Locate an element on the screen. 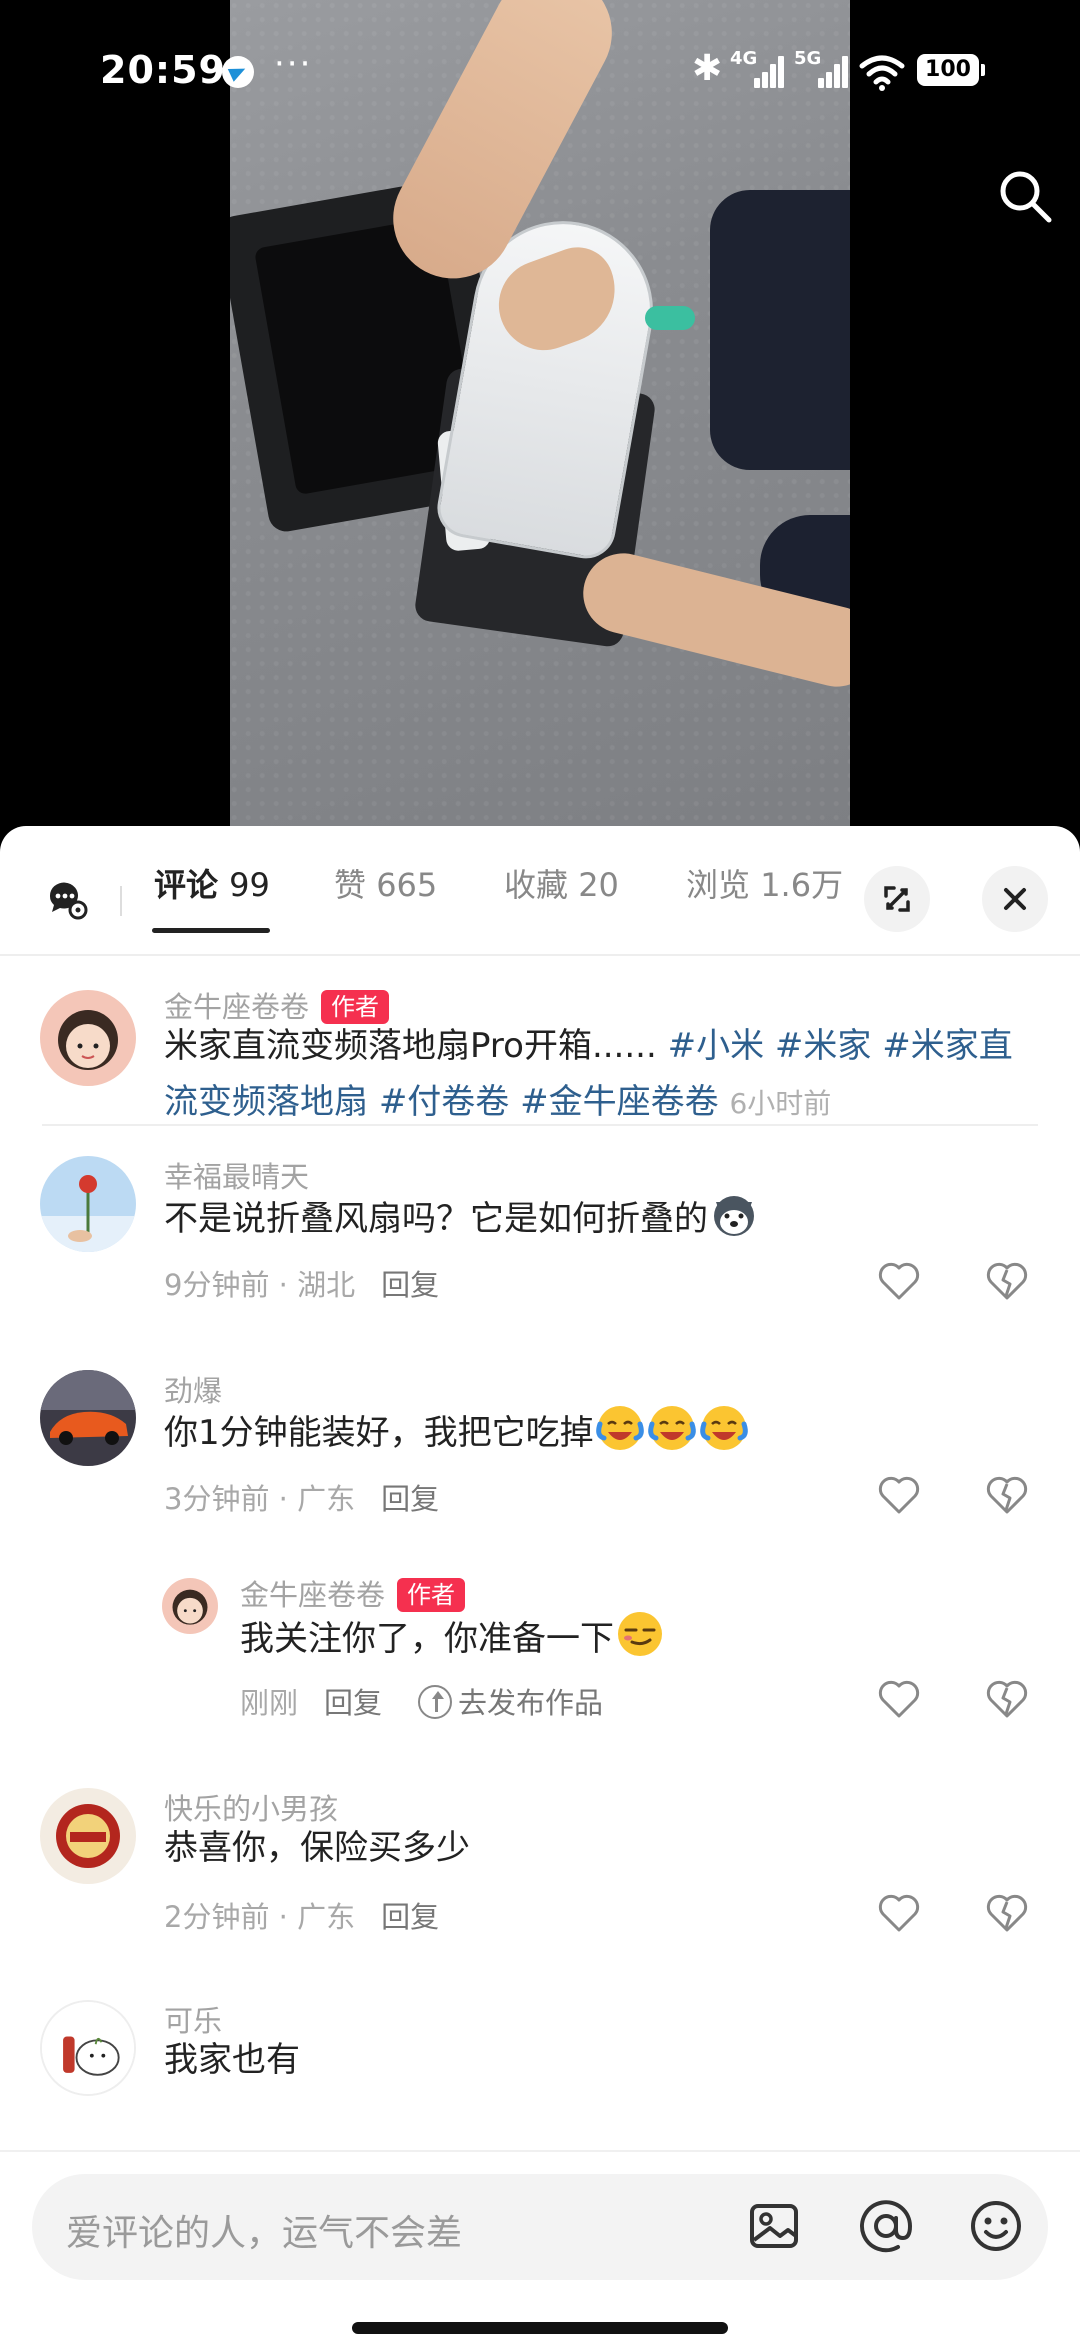 The height and width of the screenshot is (2347, 1080). hashtag-link: #金牛座卷卷 is located at coordinates (619, 1102).